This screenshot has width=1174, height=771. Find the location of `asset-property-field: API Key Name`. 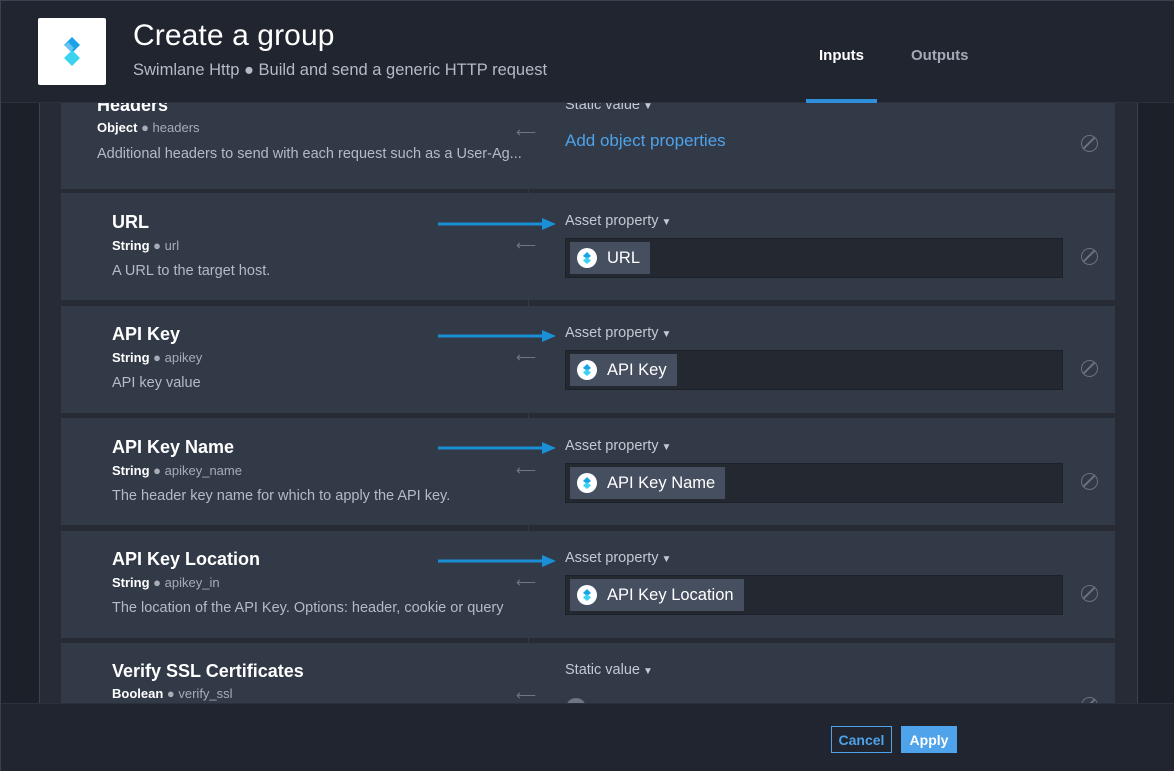

asset-property-field: API Key Name is located at coordinates (814, 483).